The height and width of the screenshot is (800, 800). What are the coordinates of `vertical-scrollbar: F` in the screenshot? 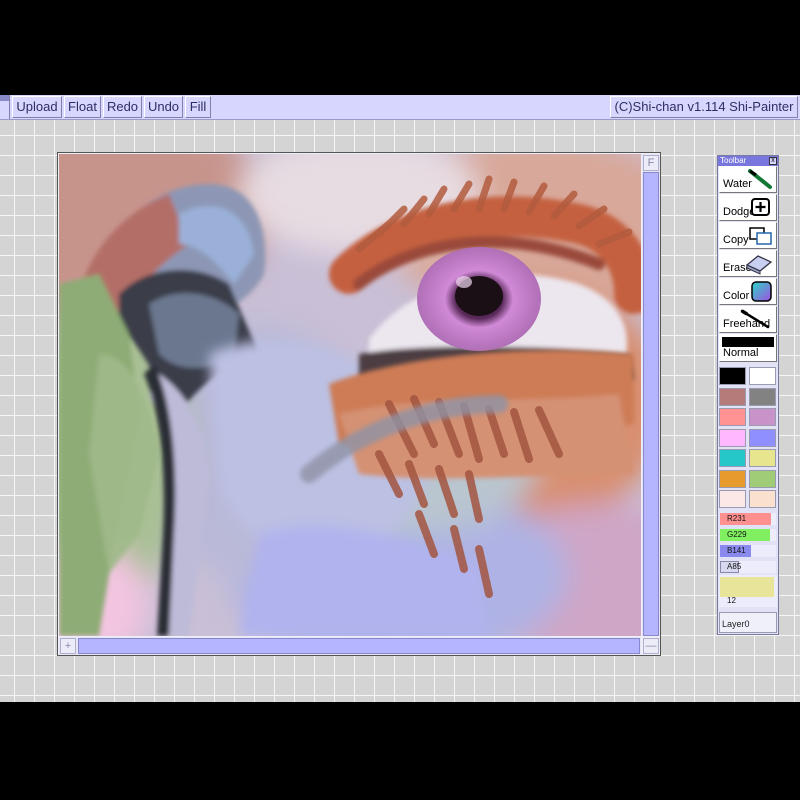 It's located at (651, 395).